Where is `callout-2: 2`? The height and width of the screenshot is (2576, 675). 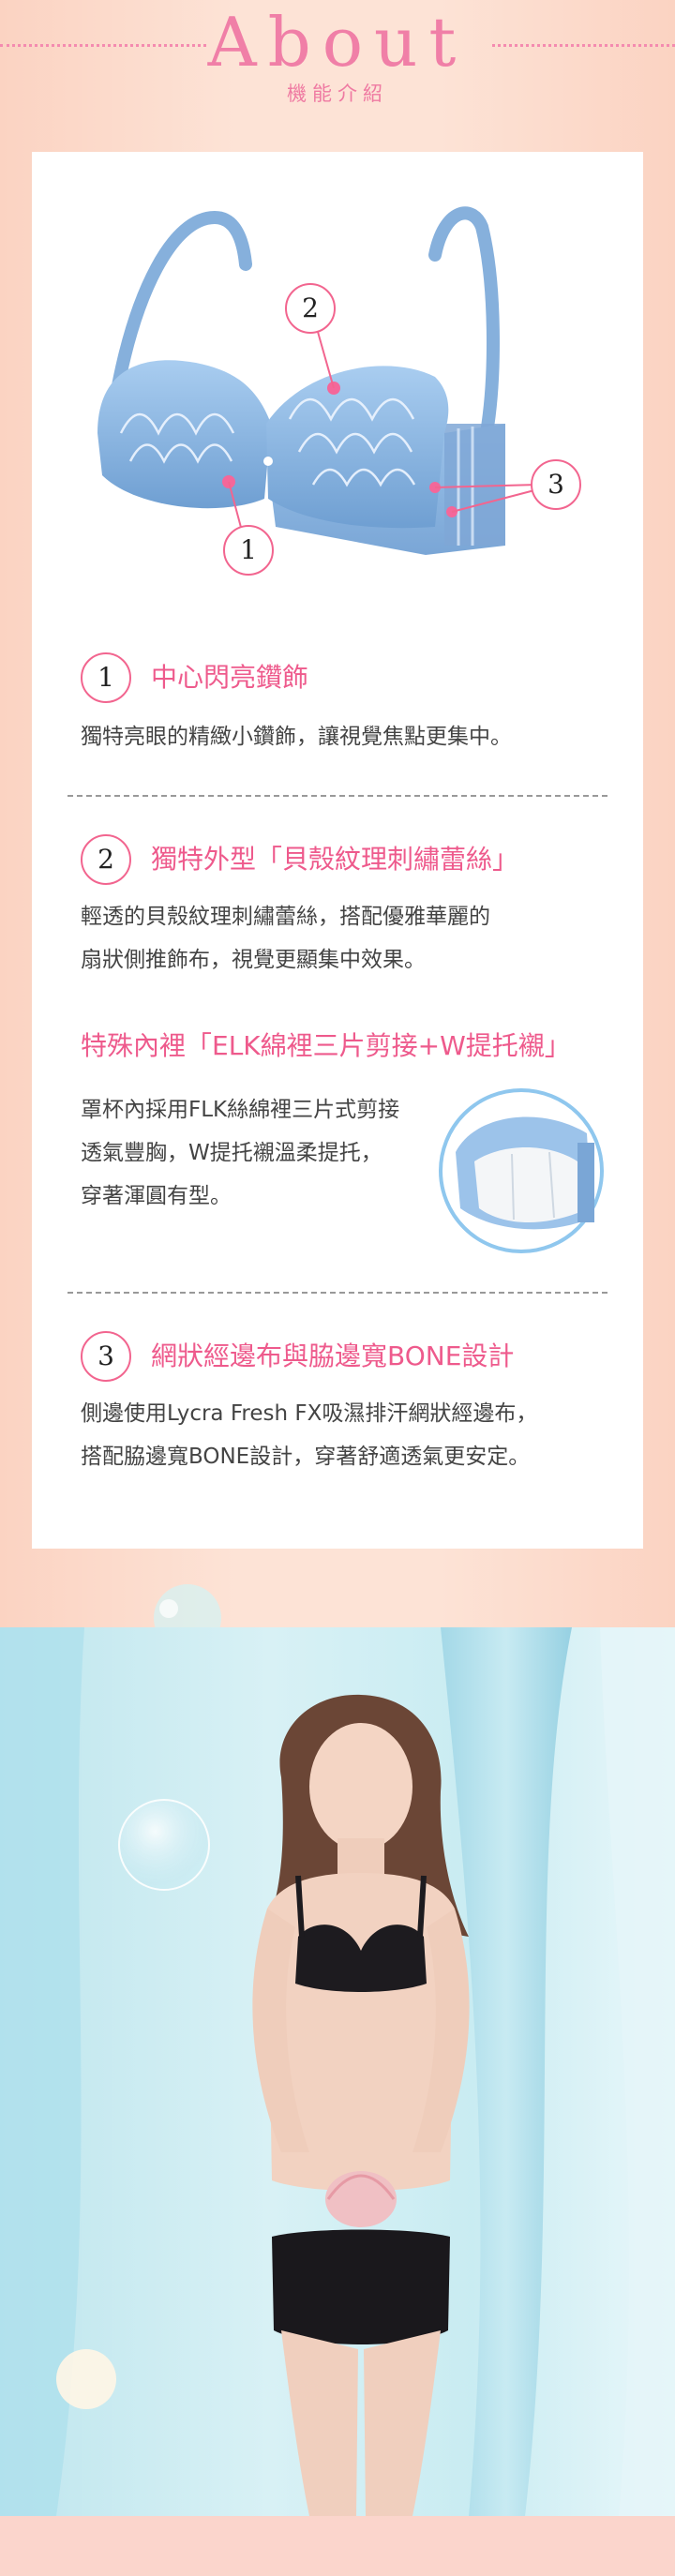 callout-2: 2 is located at coordinates (310, 308).